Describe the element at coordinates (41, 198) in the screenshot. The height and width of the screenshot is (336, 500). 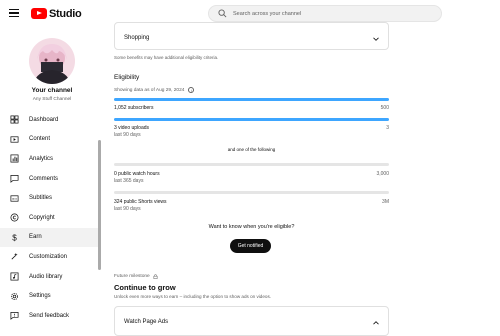
I see `sidebar-item-label: Subtitles` at that location.